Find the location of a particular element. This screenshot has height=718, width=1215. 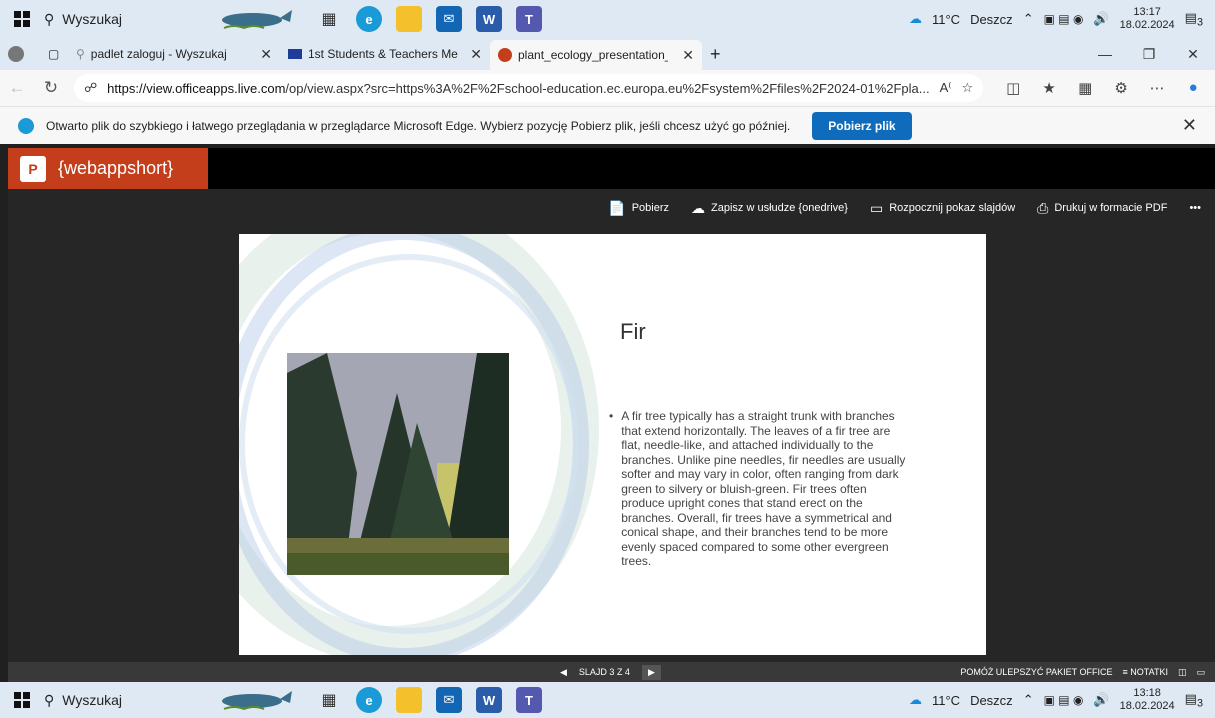

slideshow-icon: ▭ is located at coordinates (876, 207).